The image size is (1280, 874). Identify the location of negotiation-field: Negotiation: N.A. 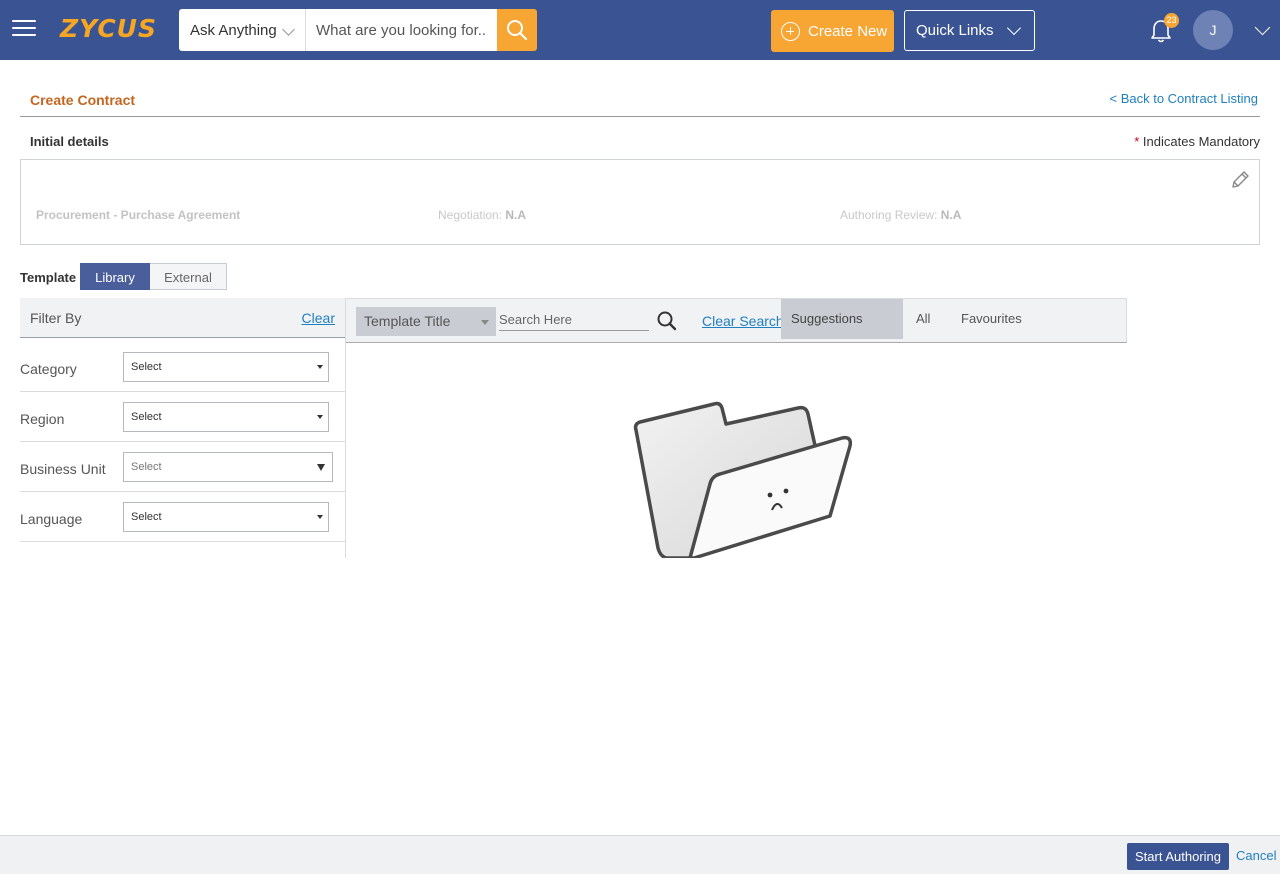
(482, 215).